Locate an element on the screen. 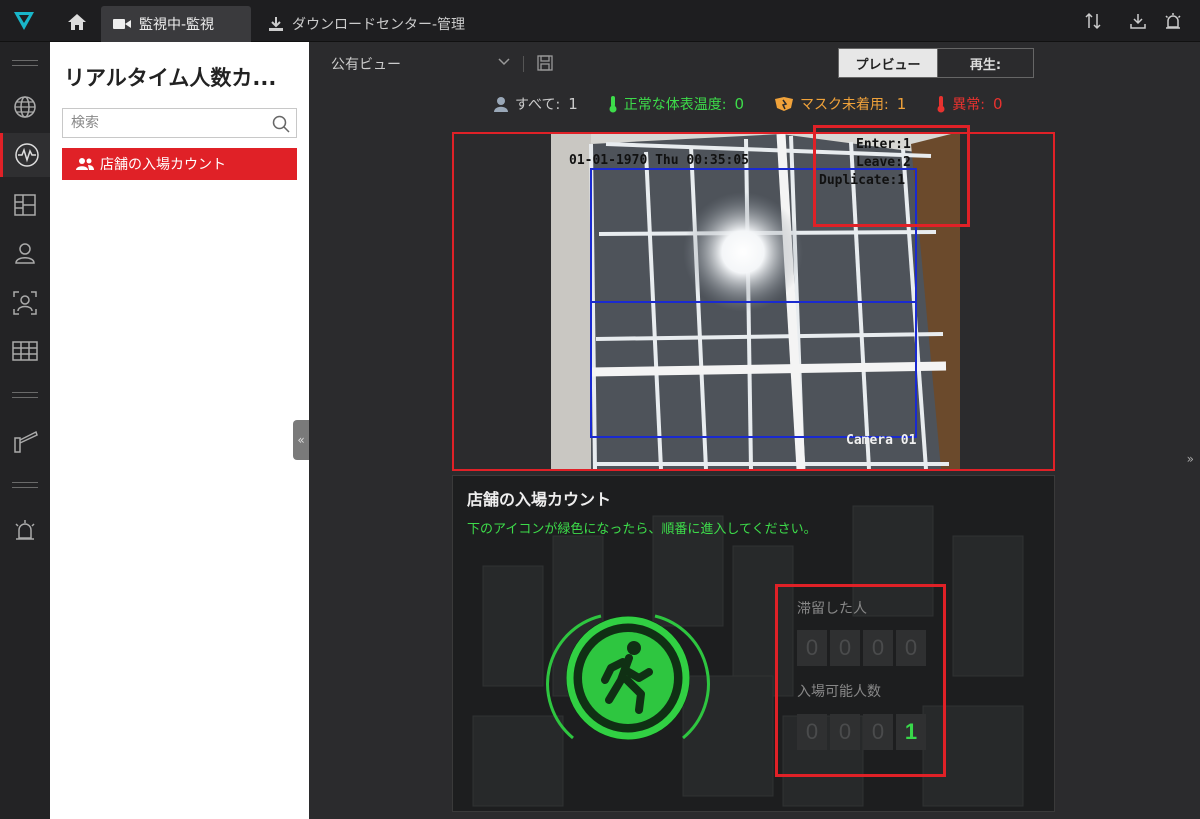  highlight-box-counters is located at coordinates (860, 680).